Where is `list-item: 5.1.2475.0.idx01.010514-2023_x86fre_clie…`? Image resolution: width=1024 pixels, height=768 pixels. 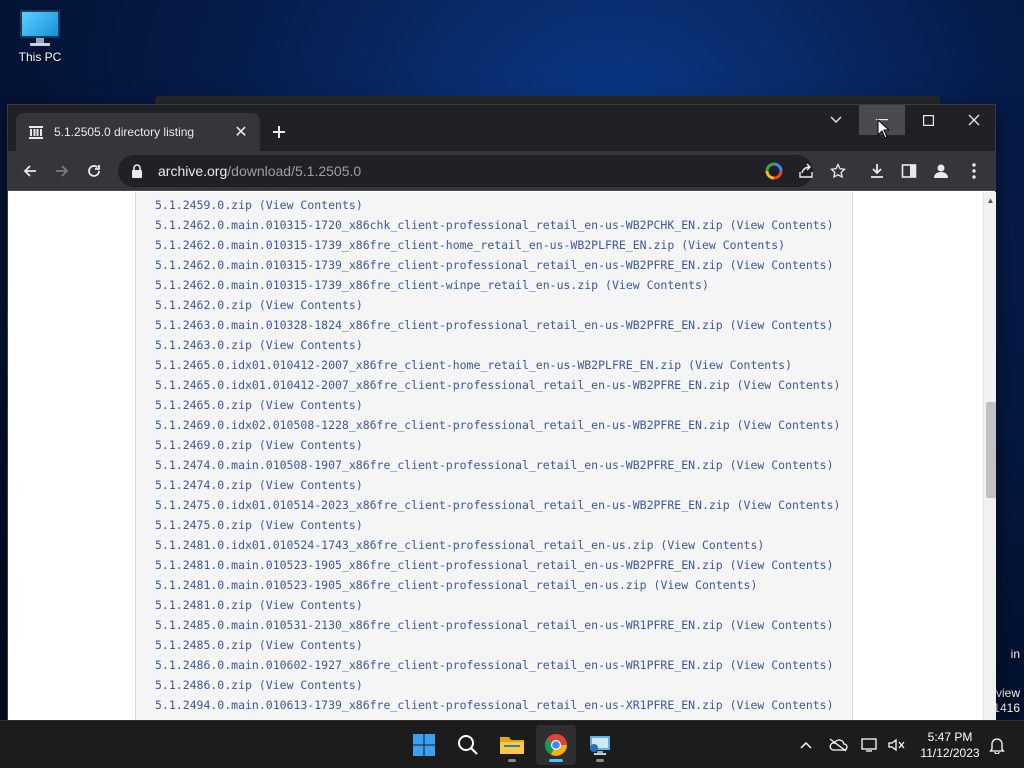 list-item: 5.1.2475.0.idx01.010514-2023_x86fre_clie… is located at coordinates (488, 505).